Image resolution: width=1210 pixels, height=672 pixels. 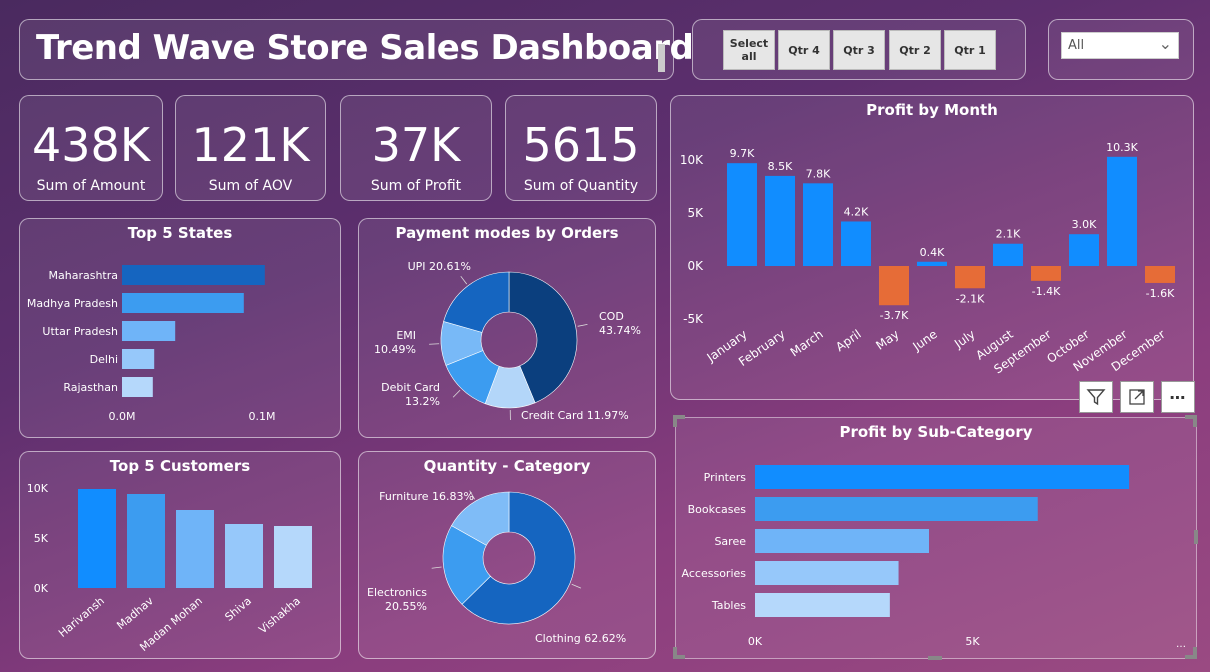 I want to click on category-label: Rajasthan, so click(x=90, y=387).